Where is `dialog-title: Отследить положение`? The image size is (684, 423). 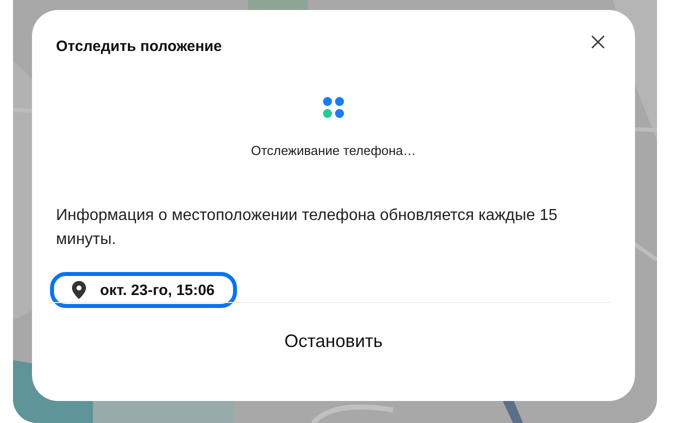 dialog-title: Отследить положение is located at coordinates (139, 46).